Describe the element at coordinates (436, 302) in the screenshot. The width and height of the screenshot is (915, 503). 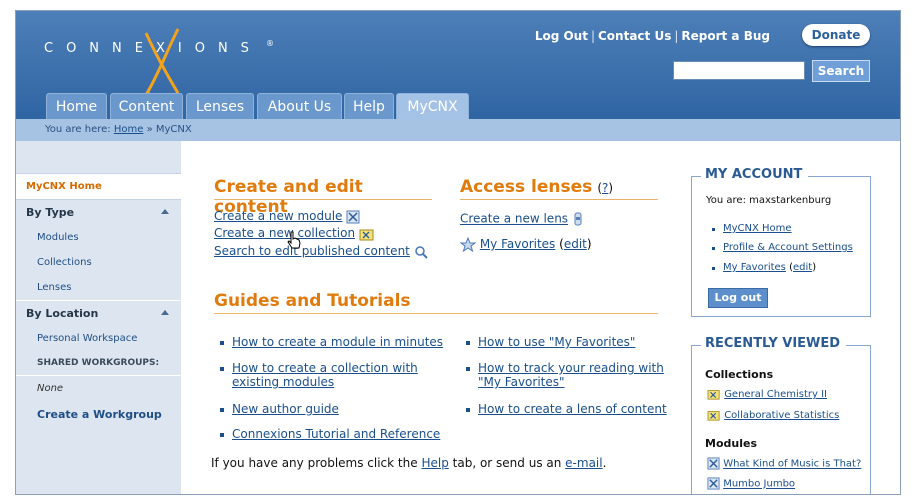
I see `guides-section: Guides and Tutorials` at that location.